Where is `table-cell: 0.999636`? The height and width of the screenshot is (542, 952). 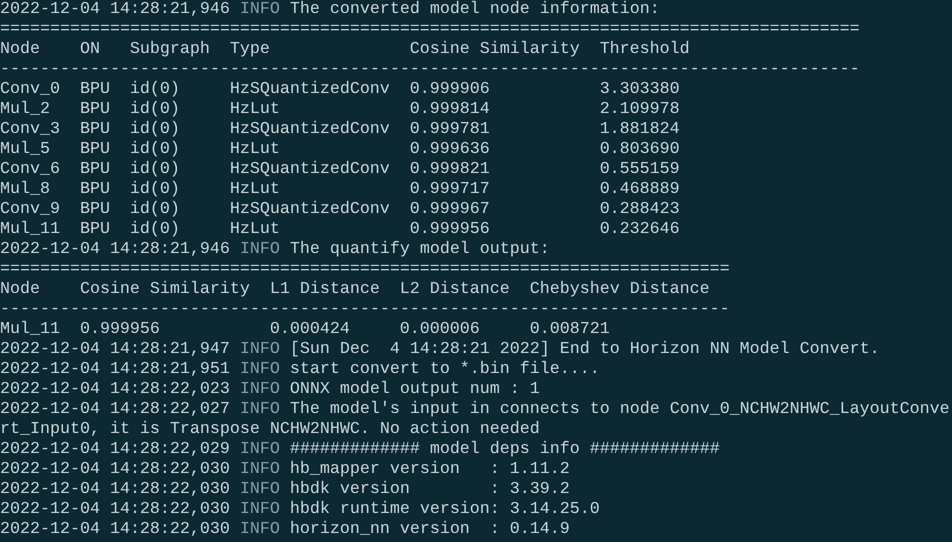 table-cell: 0.999636 is located at coordinates (450, 149).